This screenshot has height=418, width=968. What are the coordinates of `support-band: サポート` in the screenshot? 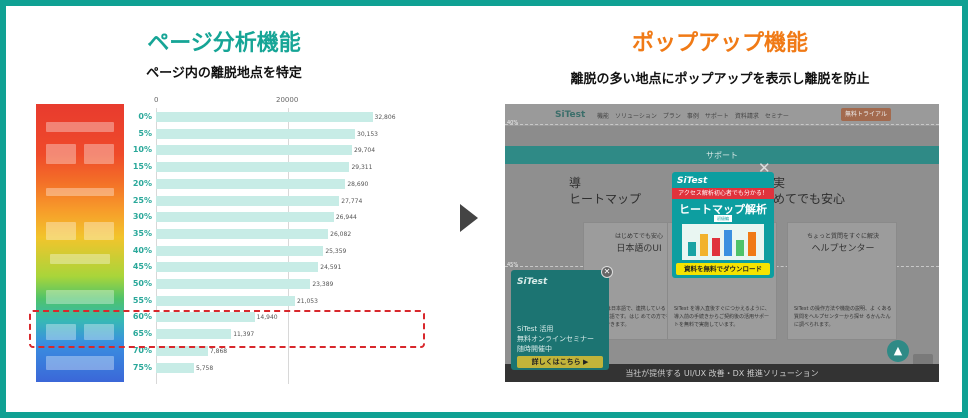 It's located at (722, 155).